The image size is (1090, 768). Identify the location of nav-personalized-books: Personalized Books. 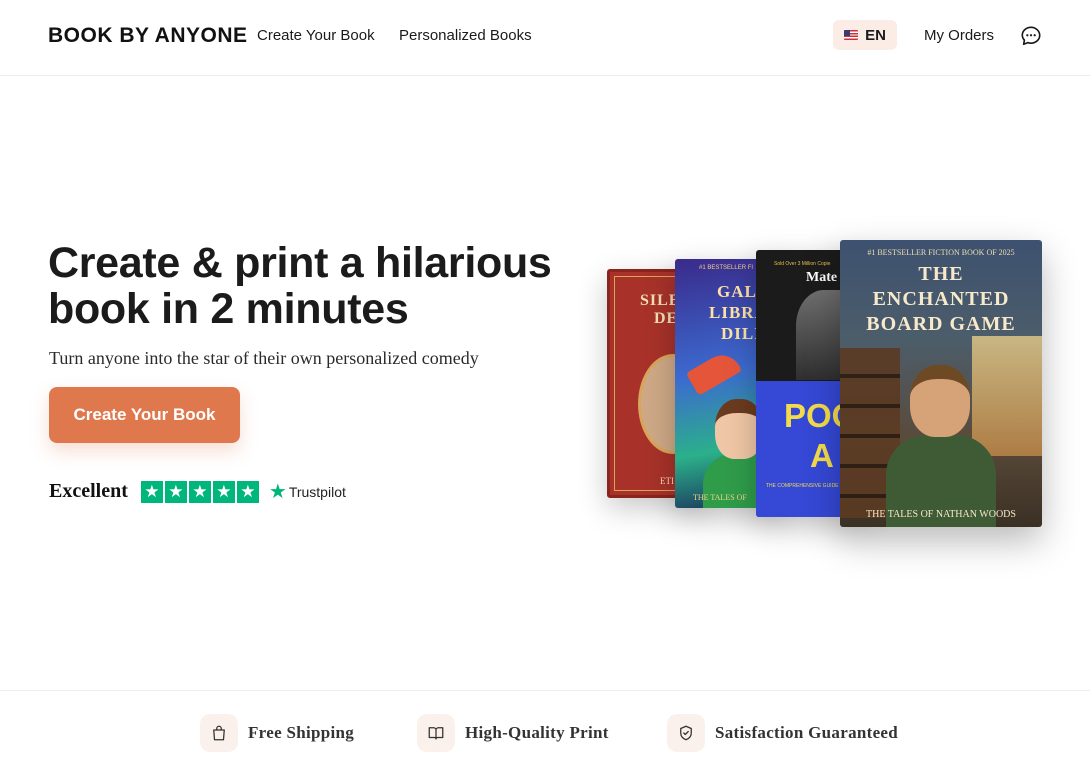
(465, 35).